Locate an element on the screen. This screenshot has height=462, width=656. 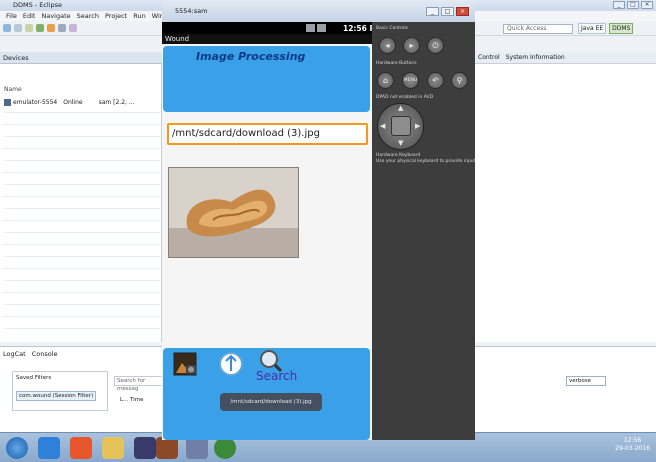
app-title-bar is located at coordinates (267, 39).